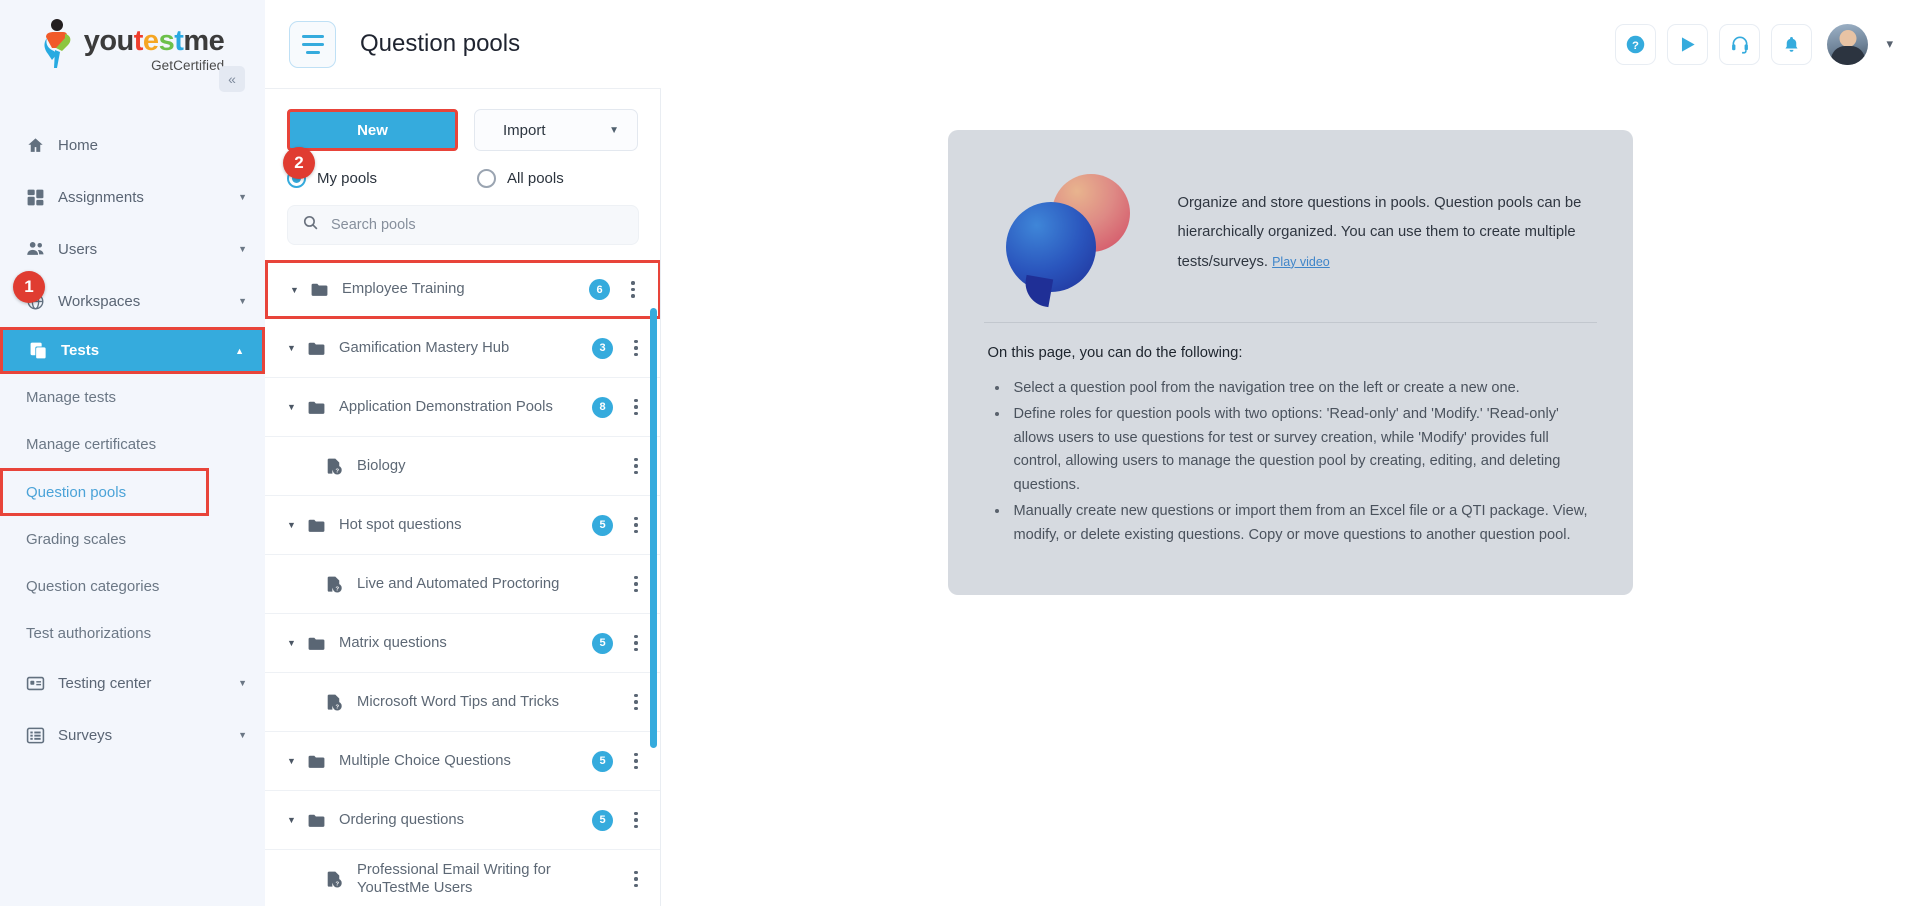  Describe the element at coordinates (85, 735) in the screenshot. I see `sidebar-item-label: Surveys` at that location.